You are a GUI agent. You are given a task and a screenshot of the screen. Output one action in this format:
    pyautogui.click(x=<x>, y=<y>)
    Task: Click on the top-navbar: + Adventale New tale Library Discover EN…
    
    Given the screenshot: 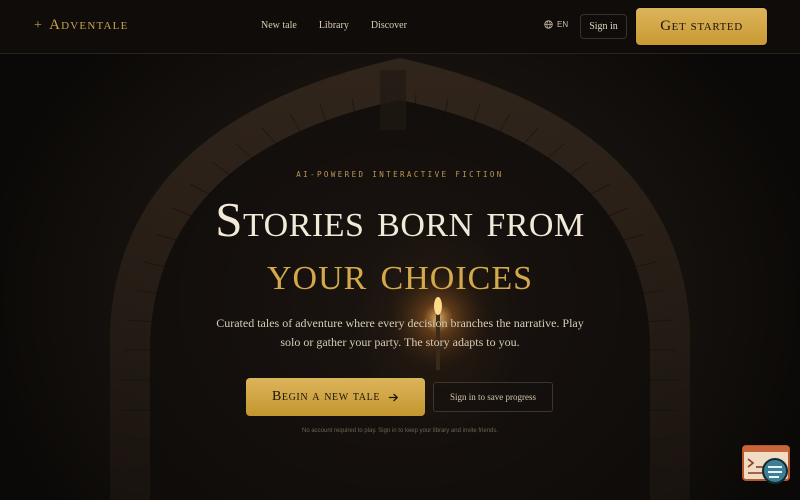 What is the action you would take?
    pyautogui.click(x=400, y=27)
    